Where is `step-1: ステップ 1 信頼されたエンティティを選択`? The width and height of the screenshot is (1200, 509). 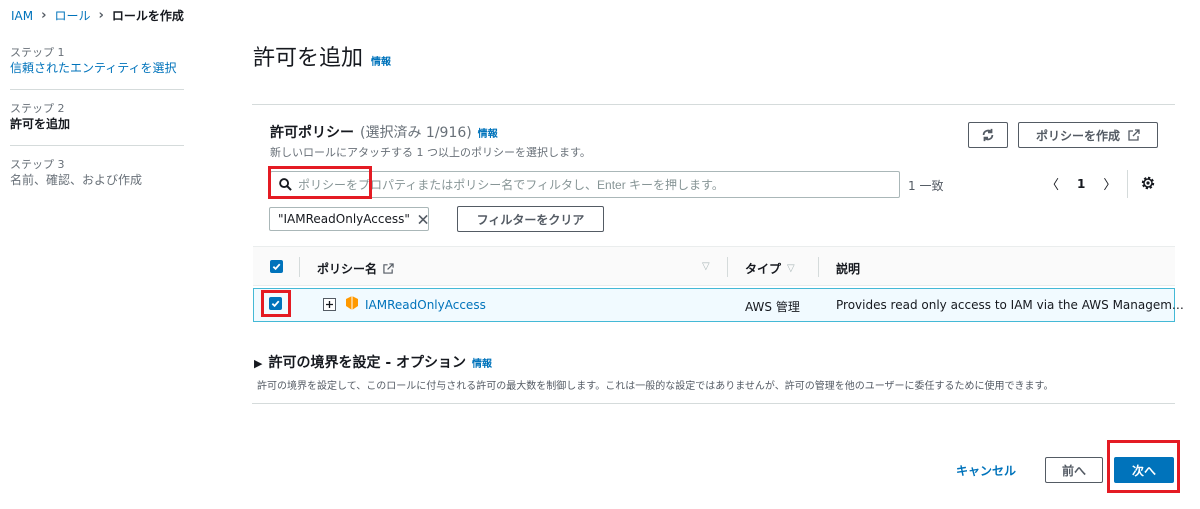
step-1: ステップ 1 信頼されたエンティティを選択 is located at coordinates (97, 68).